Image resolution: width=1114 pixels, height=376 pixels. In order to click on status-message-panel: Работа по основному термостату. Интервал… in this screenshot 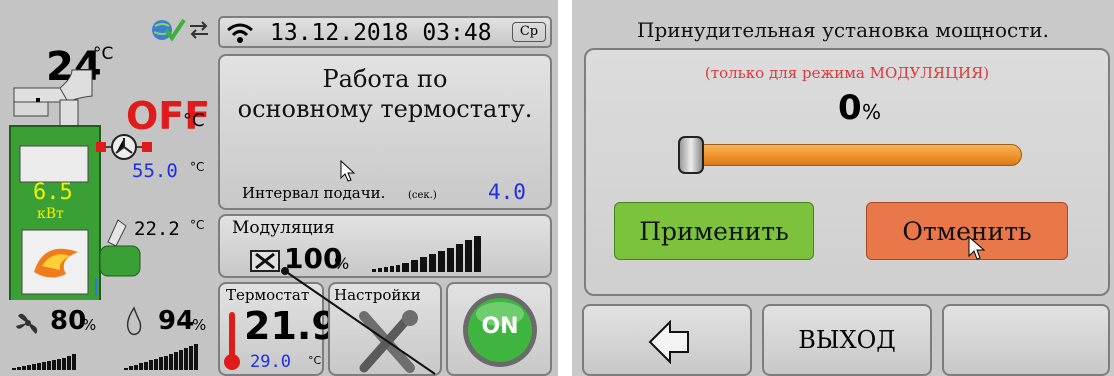, I will do `click(385, 132)`.